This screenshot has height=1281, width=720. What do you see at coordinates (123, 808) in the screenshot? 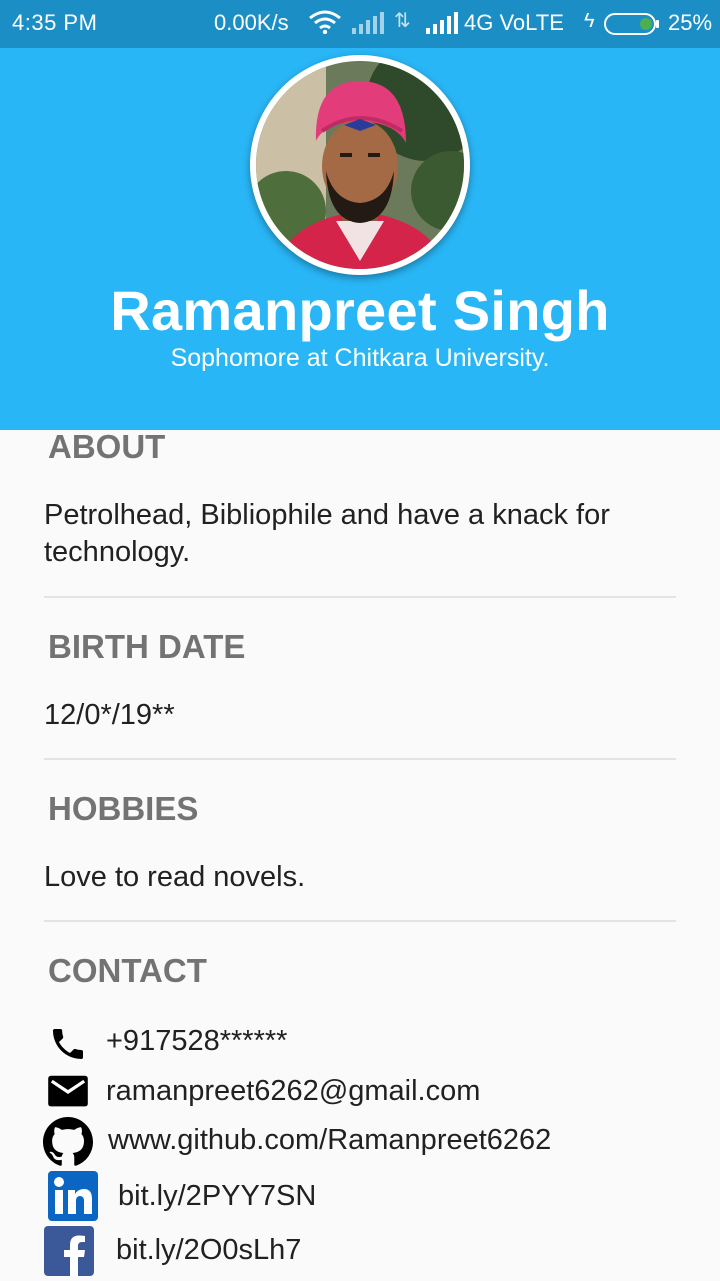
I see `hobbies-heading: HOBBIES` at bounding box center [123, 808].